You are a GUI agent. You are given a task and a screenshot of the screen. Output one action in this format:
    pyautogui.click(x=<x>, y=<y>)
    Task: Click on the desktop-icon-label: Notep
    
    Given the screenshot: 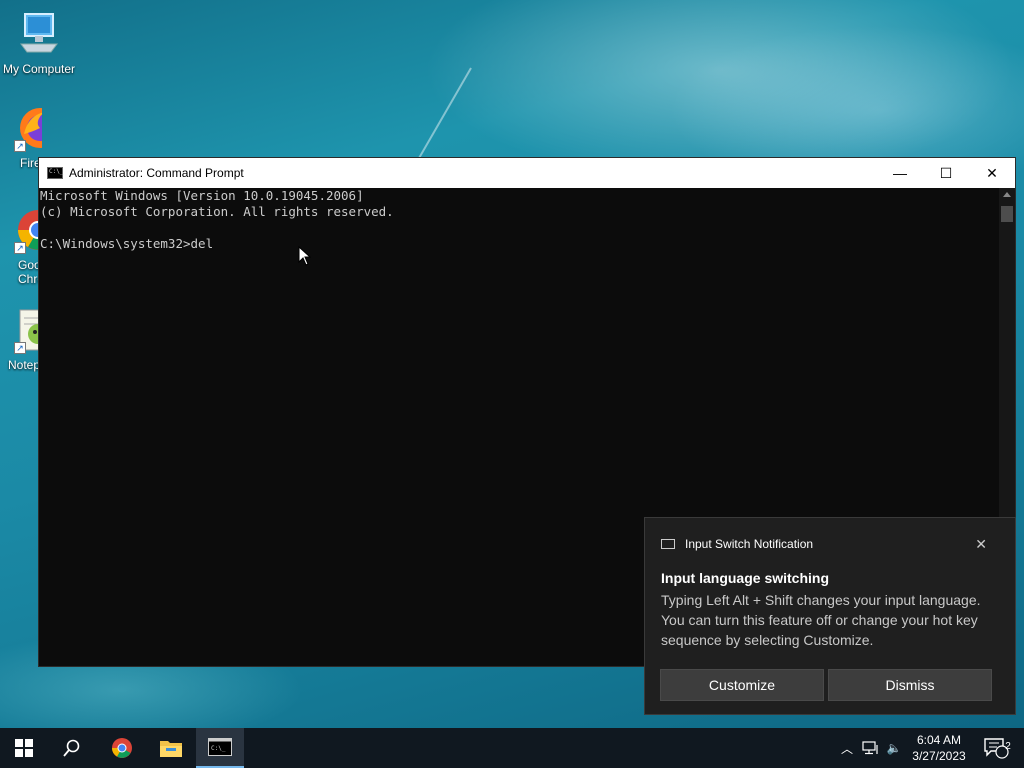 What is the action you would take?
    pyautogui.click(x=24, y=365)
    